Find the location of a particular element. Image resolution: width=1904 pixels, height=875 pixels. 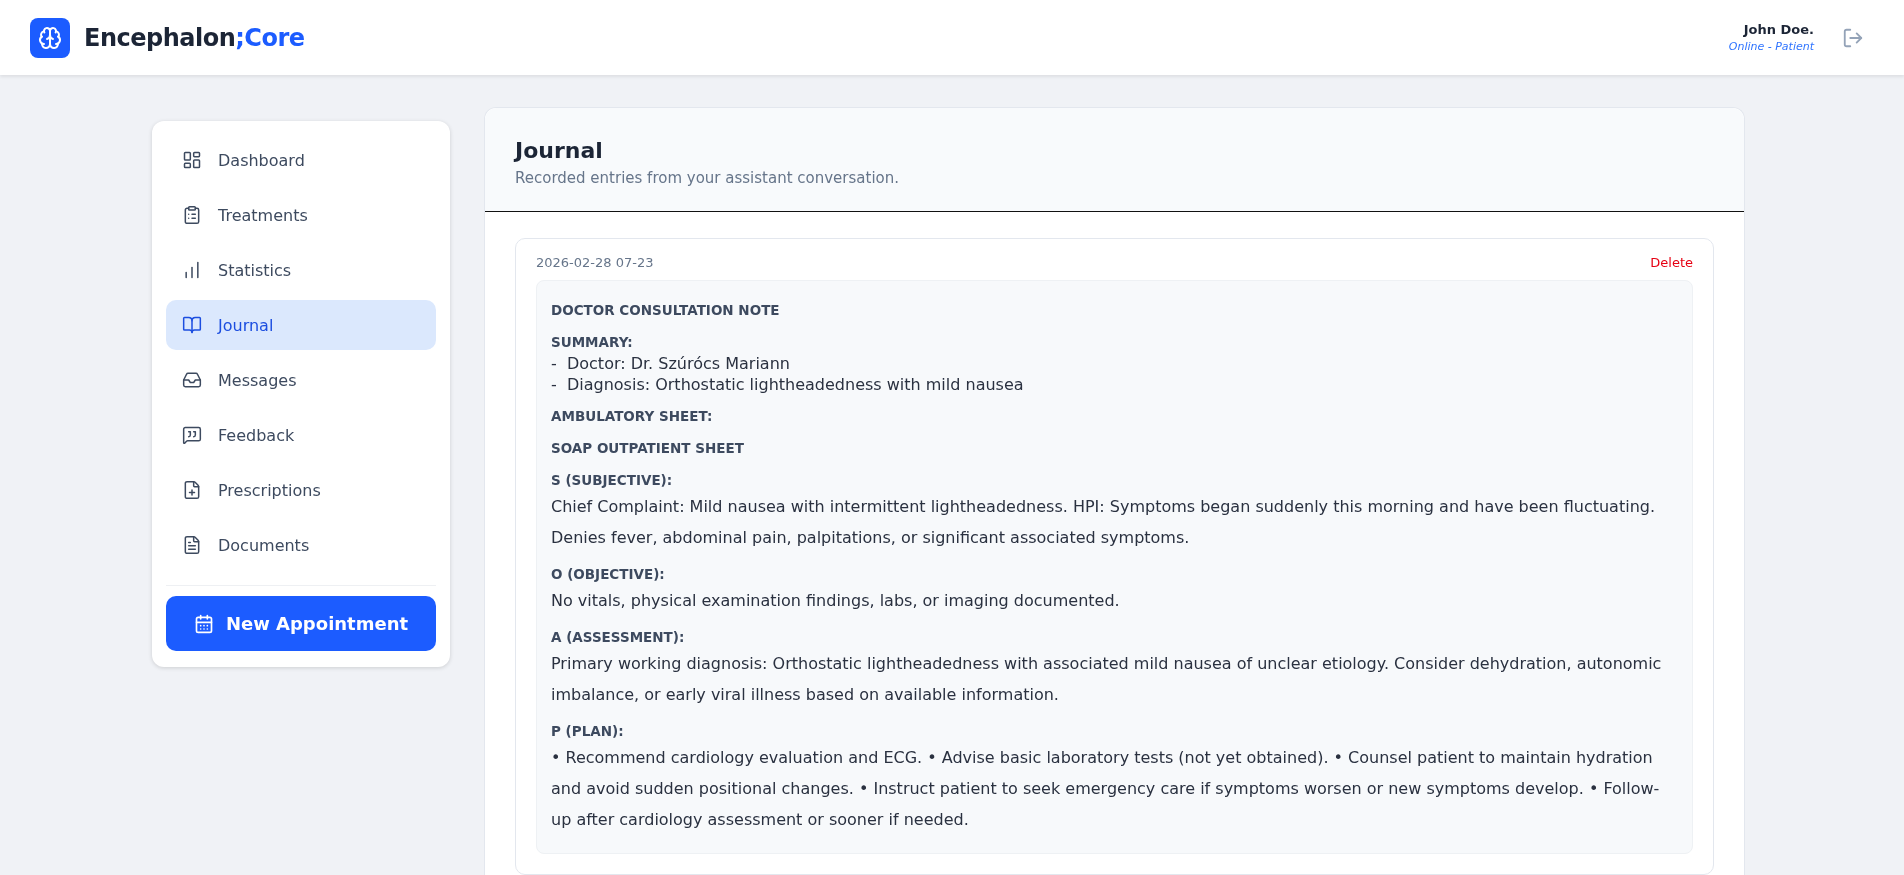

new-appointment-button: New Appointment is located at coordinates (301, 623).